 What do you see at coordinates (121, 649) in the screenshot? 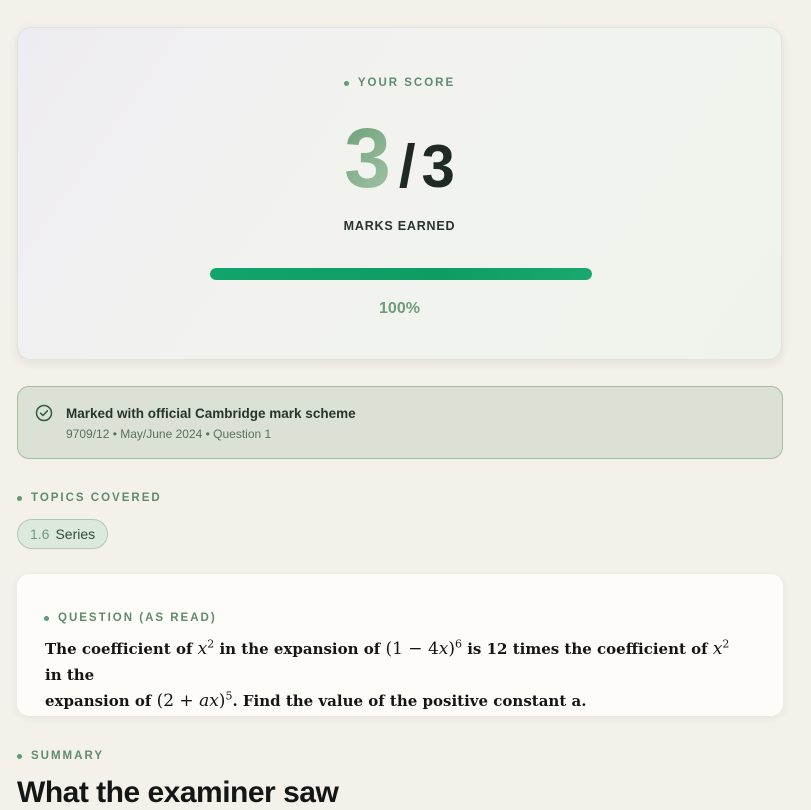
I see `question-text-part: The coefficient of` at bounding box center [121, 649].